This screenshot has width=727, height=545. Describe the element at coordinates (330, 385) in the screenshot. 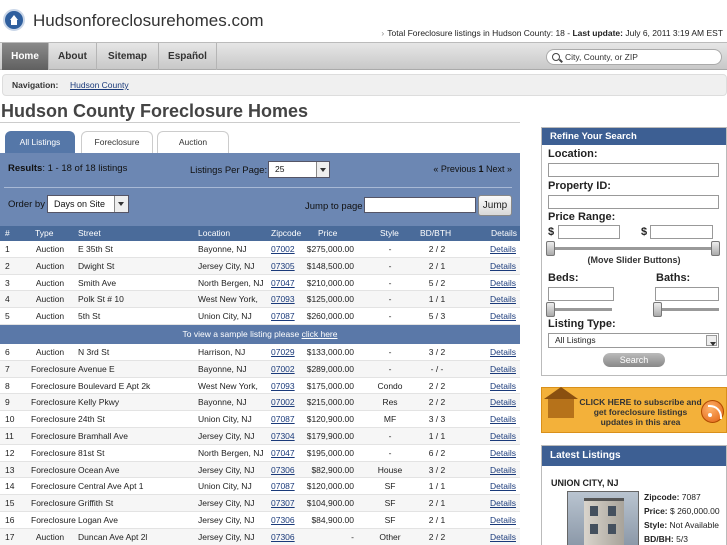

I see `row-price: $175,000.00` at that location.